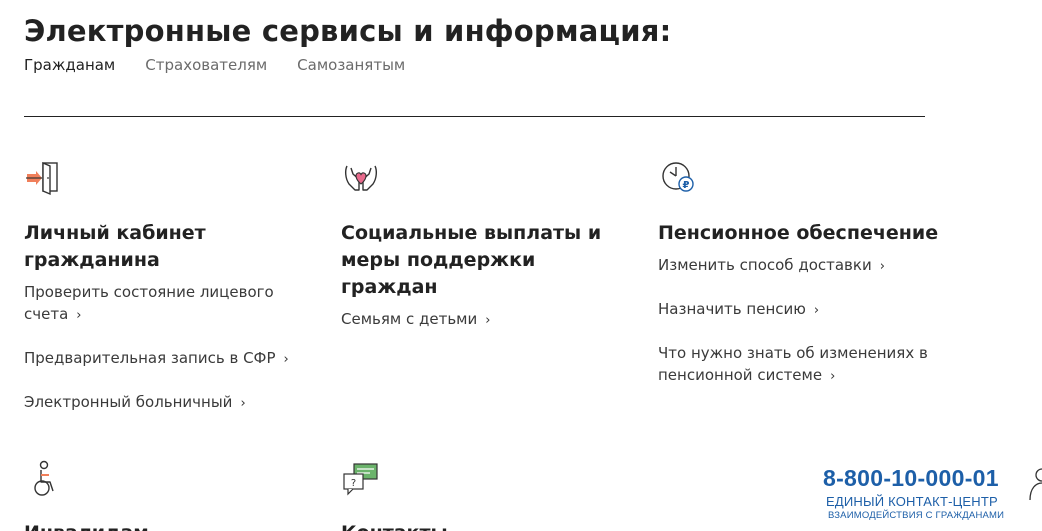 This screenshot has height=531, width=1042. Describe the element at coordinates (206, 65) in the screenshot. I see `tab-insurers: Страхователям` at that location.